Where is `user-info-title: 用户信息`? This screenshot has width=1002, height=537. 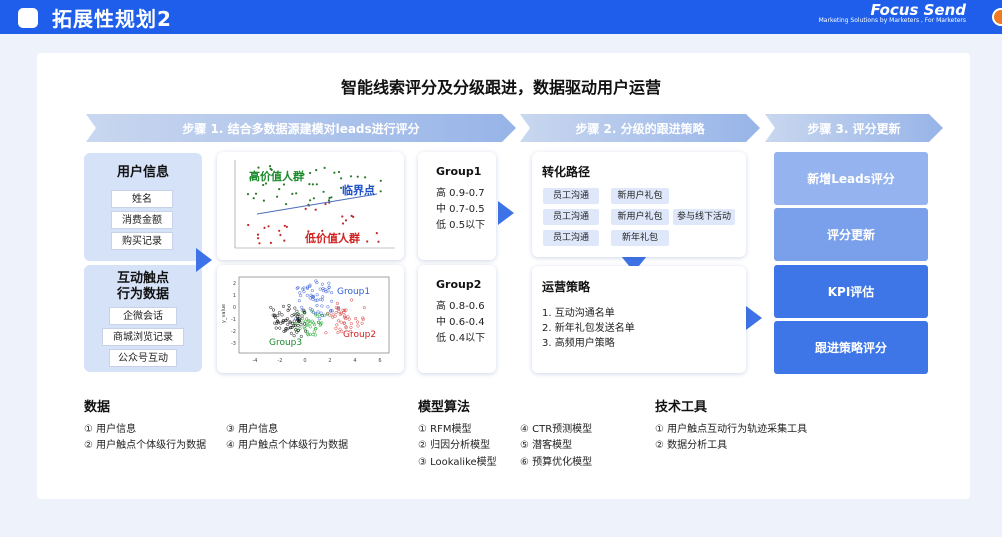 user-info-title: 用户信息 is located at coordinates (142, 172).